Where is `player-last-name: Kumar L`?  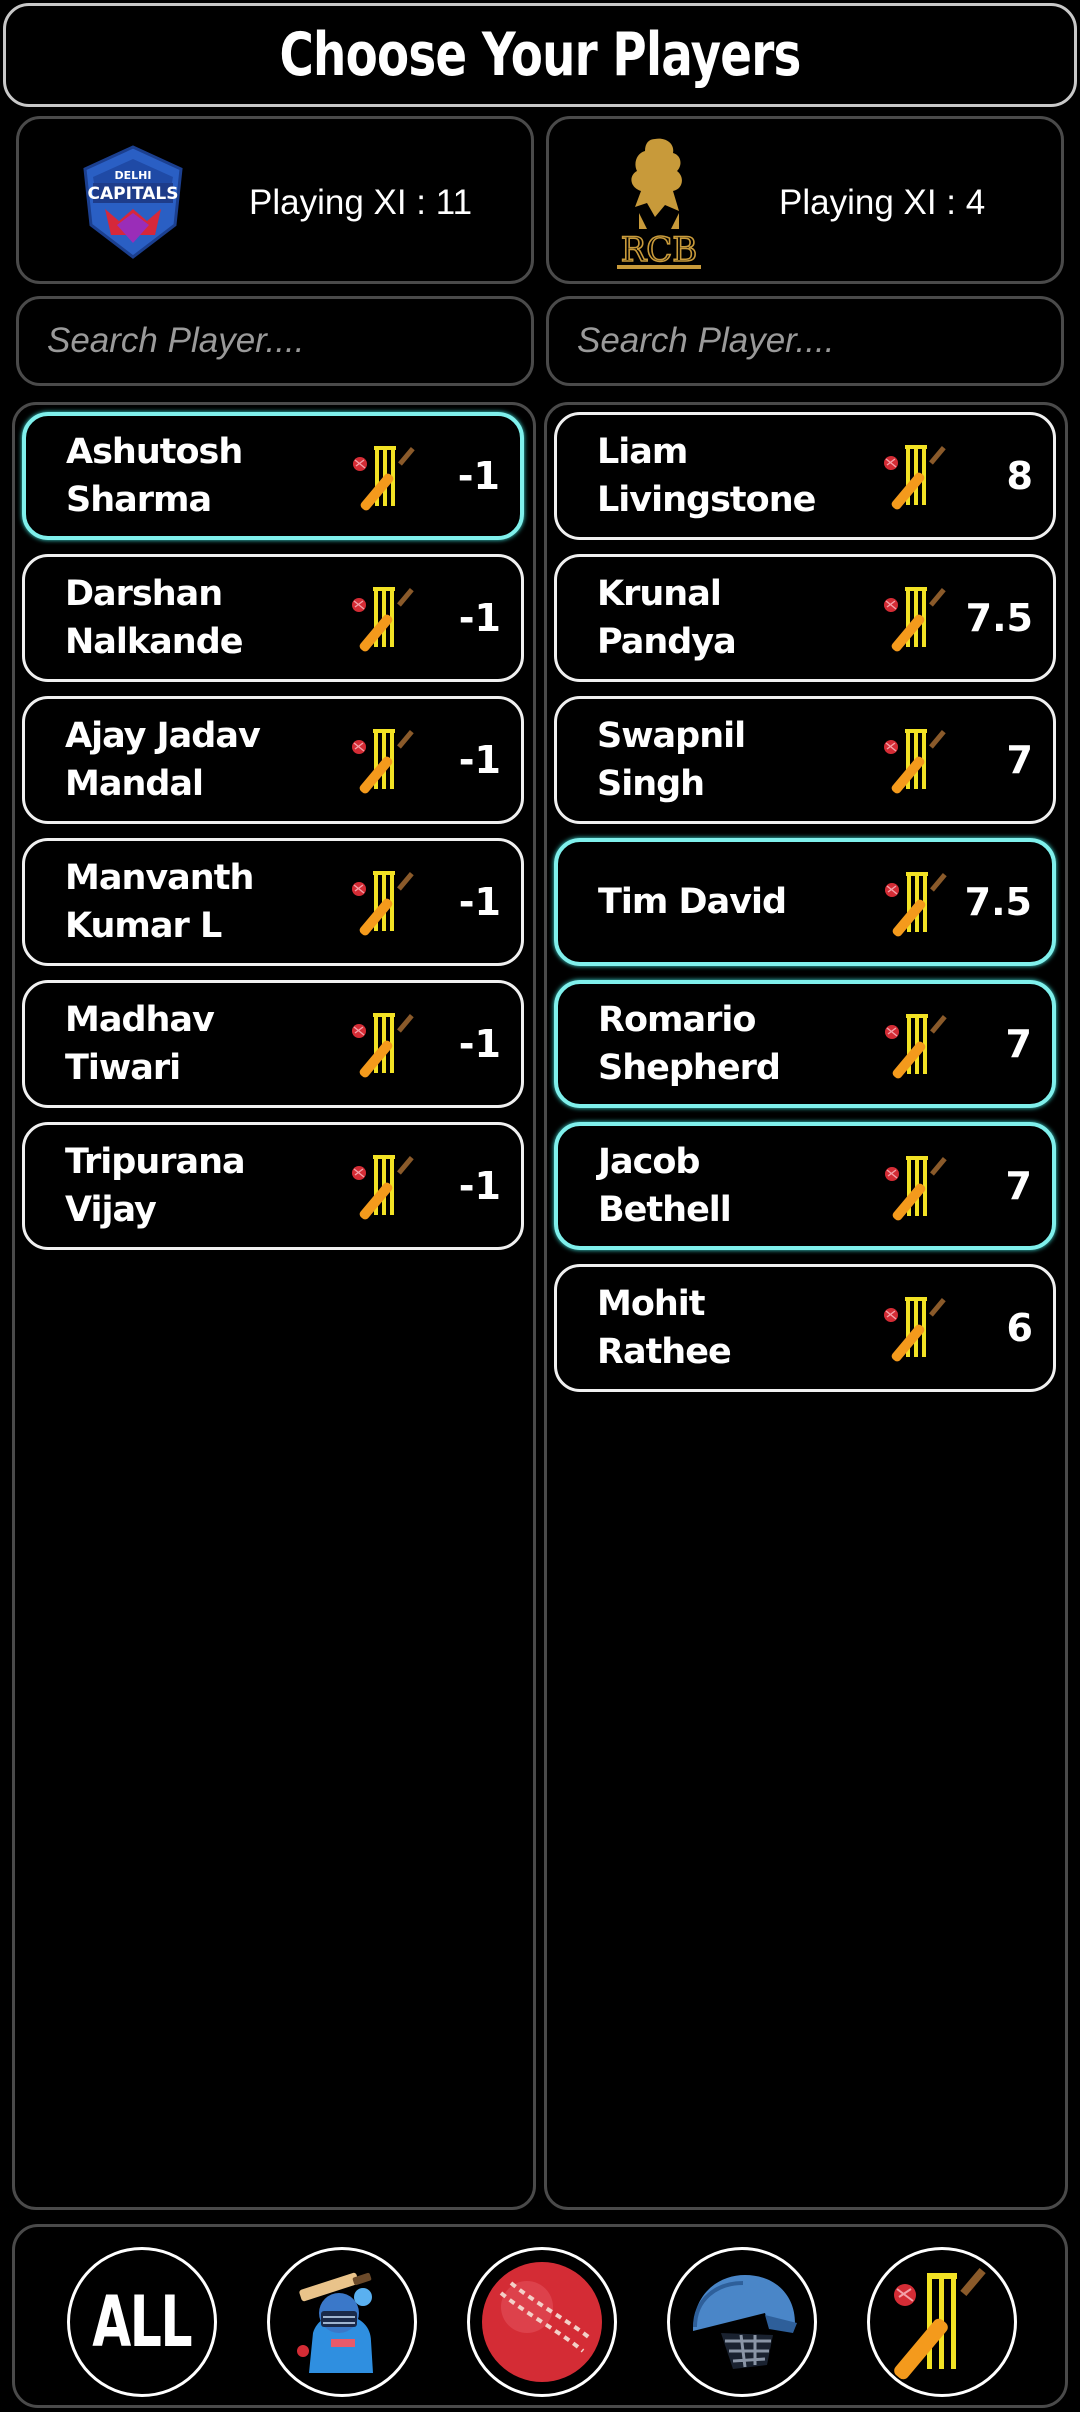
player-last-name: Kumar L is located at coordinates (143, 926).